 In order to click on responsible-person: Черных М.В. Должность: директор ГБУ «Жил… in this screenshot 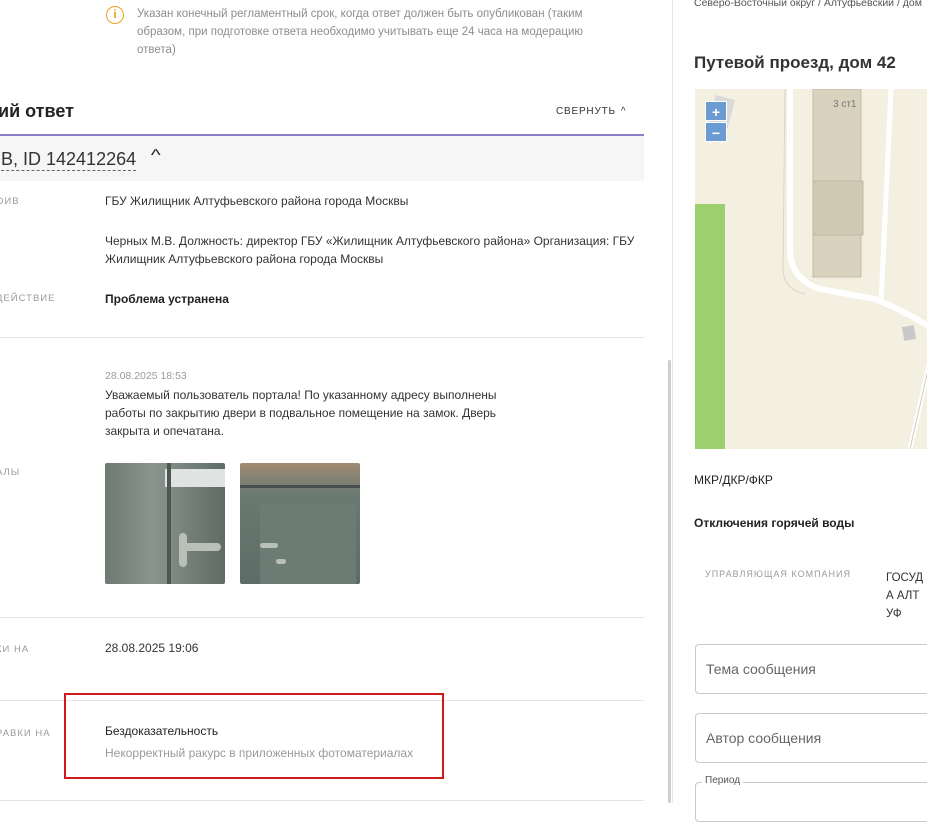, I will do `click(370, 250)`.